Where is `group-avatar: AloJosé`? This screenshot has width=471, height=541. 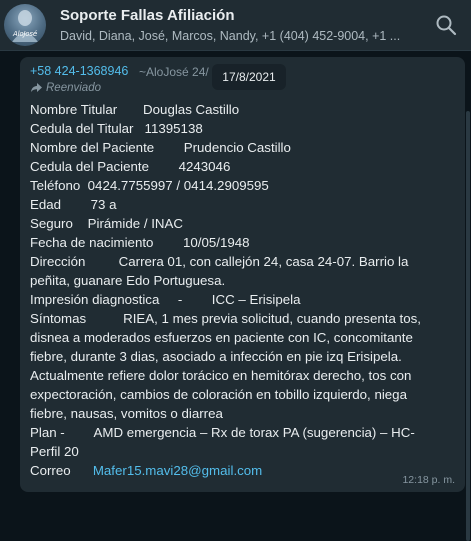 group-avatar: AloJosé is located at coordinates (25, 25).